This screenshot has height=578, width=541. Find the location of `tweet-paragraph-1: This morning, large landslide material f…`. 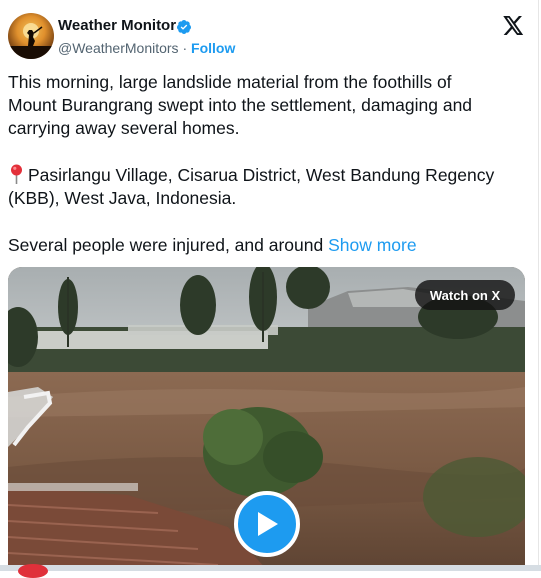

tweet-paragraph-1: This morning, large landslide material f… is located at coordinates (270, 105).